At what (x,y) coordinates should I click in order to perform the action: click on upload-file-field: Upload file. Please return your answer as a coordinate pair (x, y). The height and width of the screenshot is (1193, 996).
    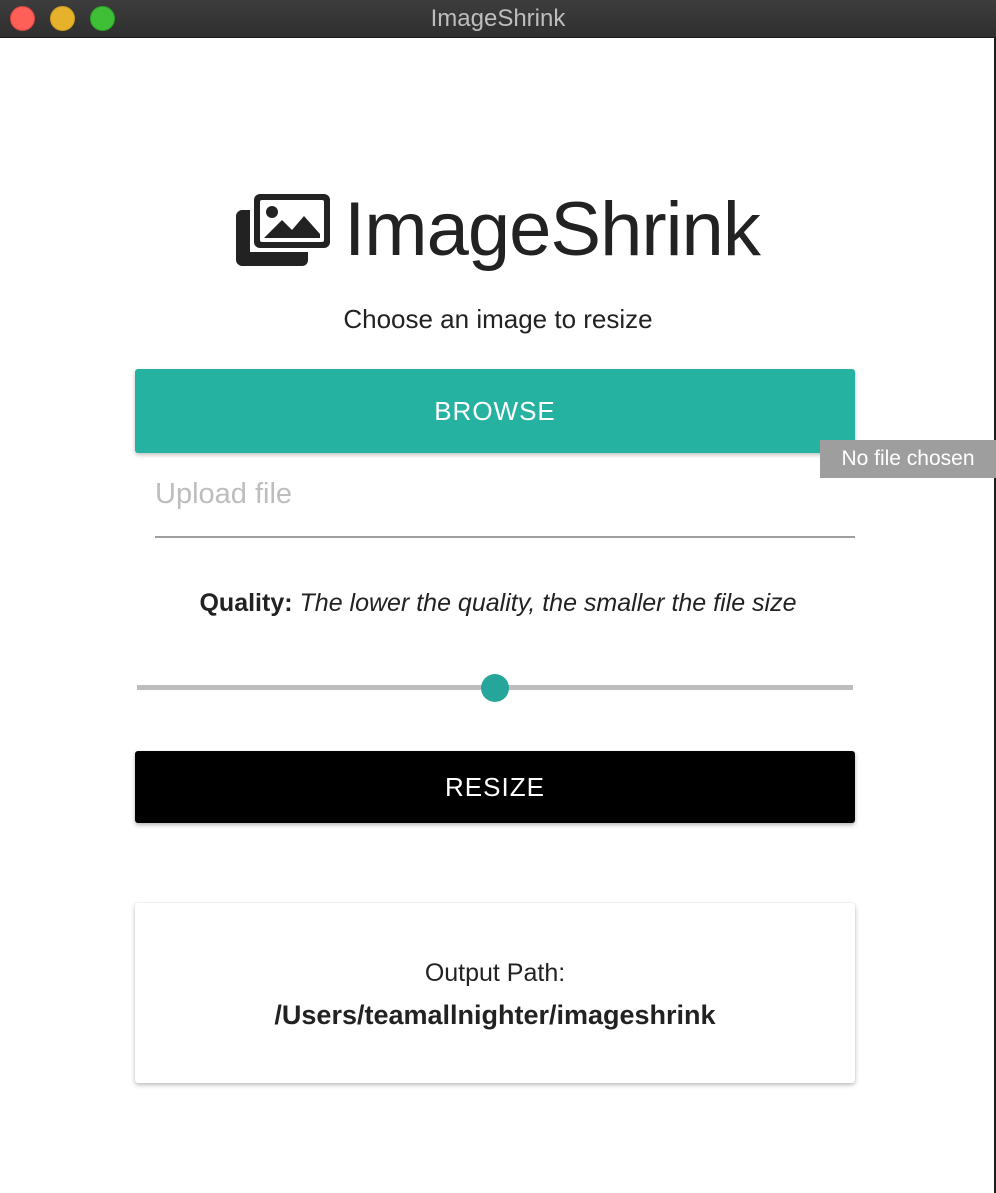
    Looking at the image, I should click on (505, 504).